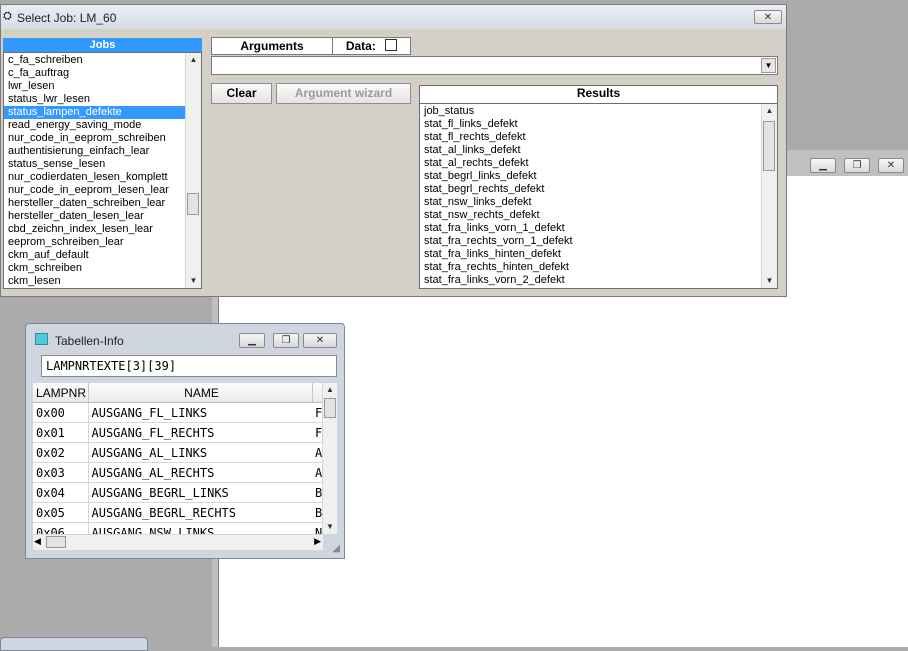 The height and width of the screenshot is (651, 908). Describe the element at coordinates (769, 196) in the screenshot. I see `results-scrollbar: ▲ ▼` at that location.